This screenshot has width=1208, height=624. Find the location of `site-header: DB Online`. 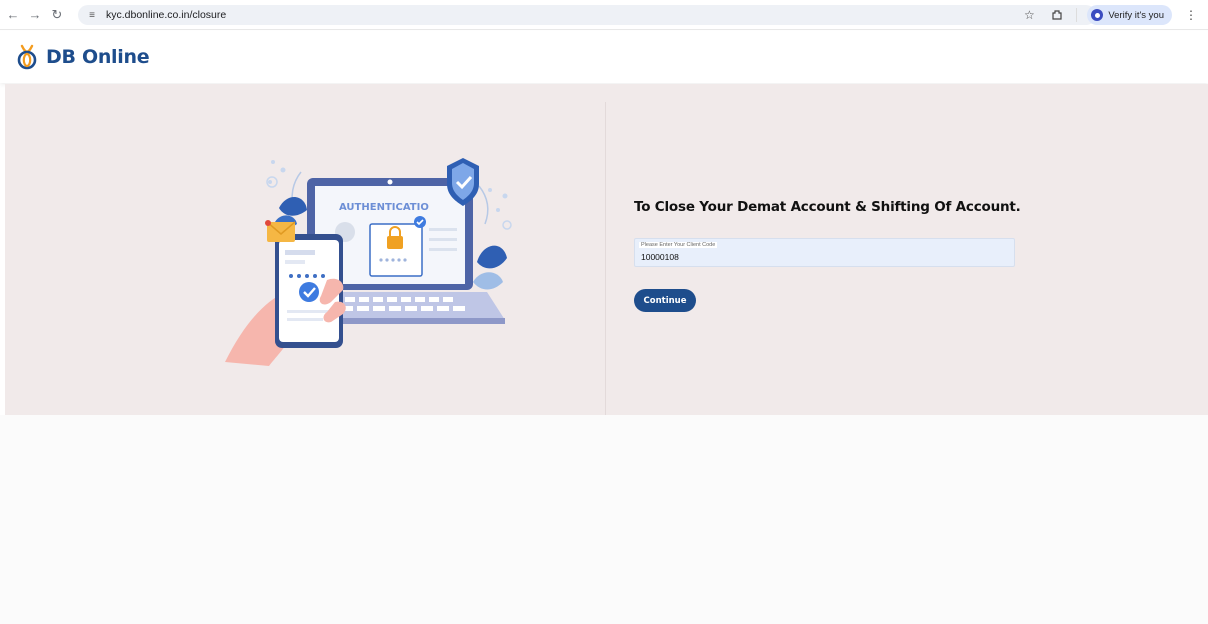

site-header: DB Online is located at coordinates (604, 57).